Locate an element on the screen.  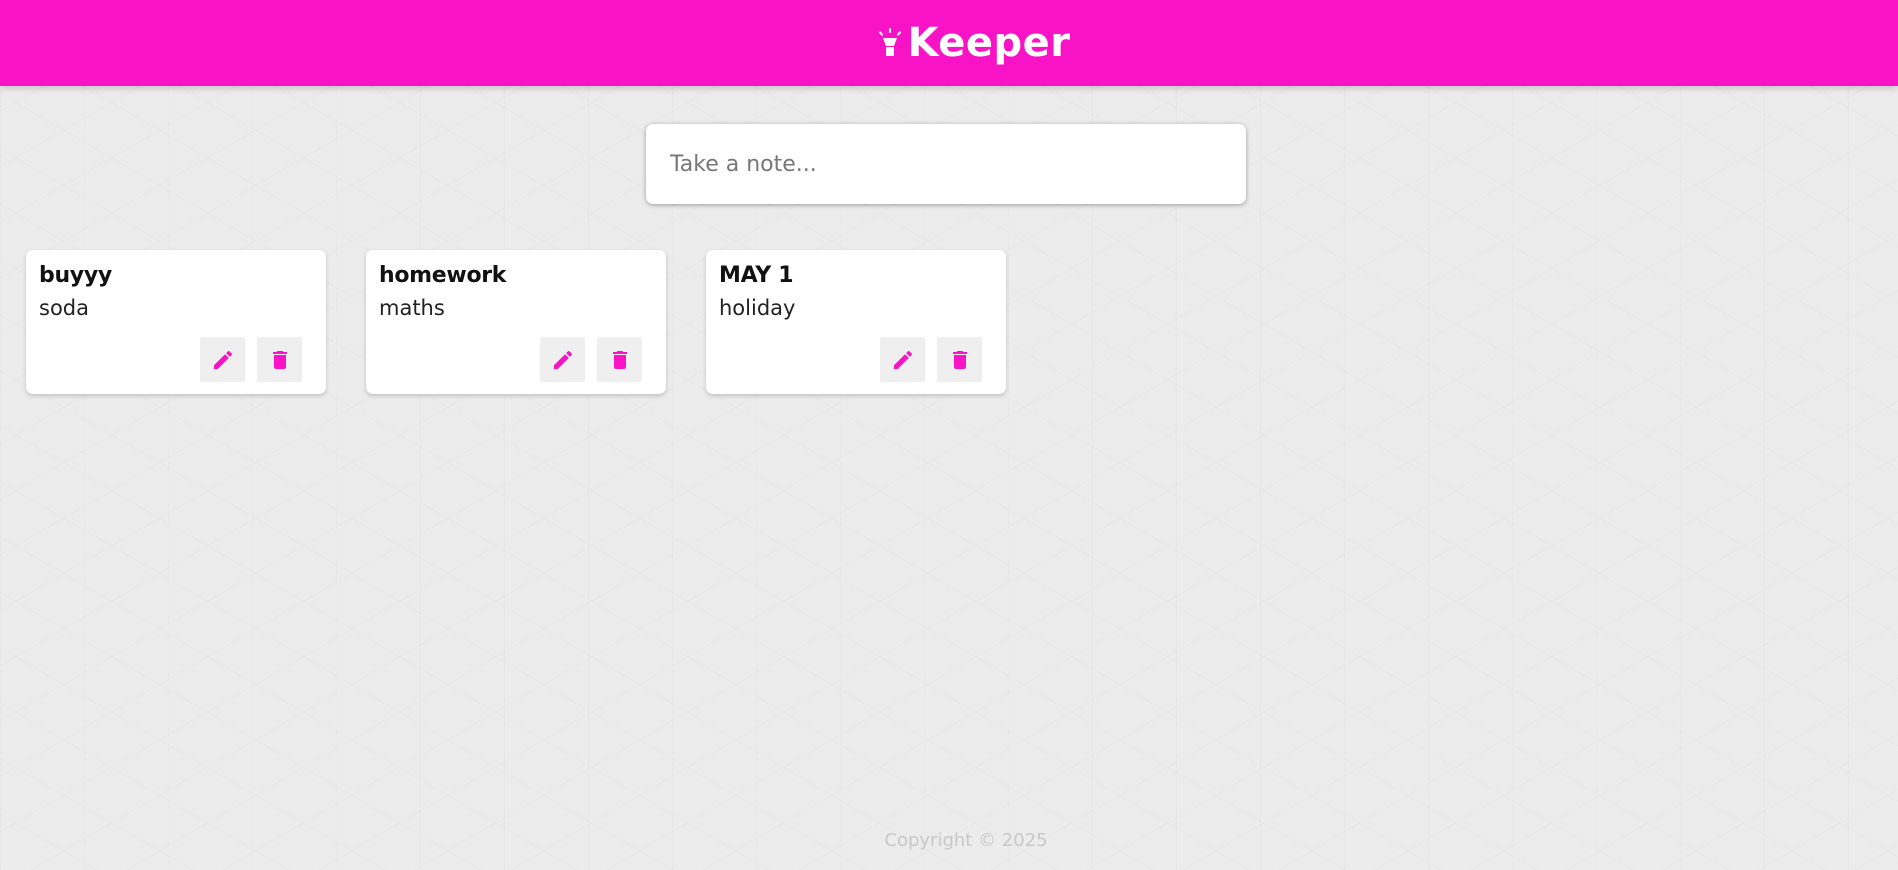
app-footer: Copyright © 2025 is located at coordinates (949, 840).